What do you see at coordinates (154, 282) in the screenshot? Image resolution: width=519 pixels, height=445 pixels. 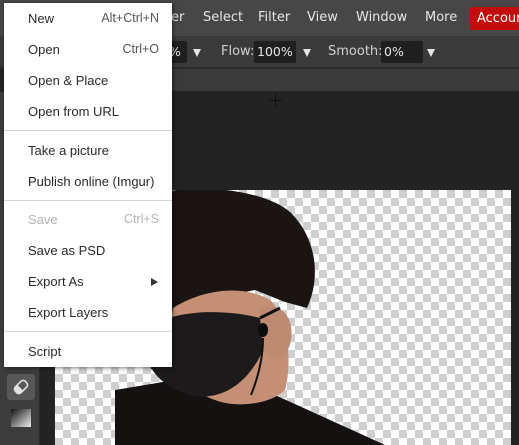 I see `submenu-arrow-icon` at bounding box center [154, 282].